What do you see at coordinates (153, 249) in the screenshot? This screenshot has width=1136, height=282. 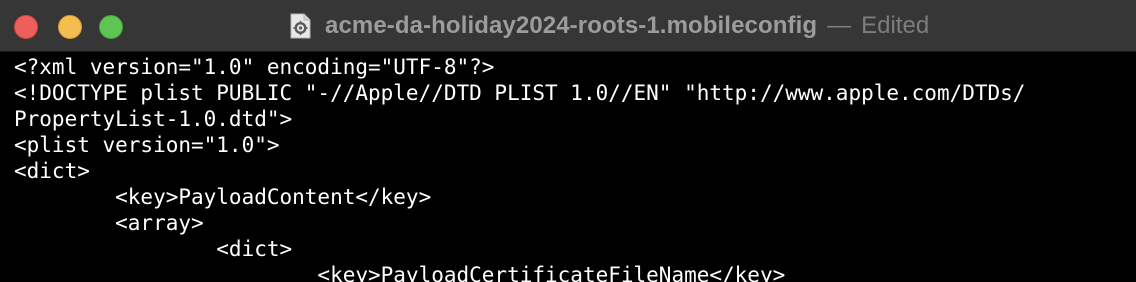 I see `code-line-8: <dict>` at bounding box center [153, 249].